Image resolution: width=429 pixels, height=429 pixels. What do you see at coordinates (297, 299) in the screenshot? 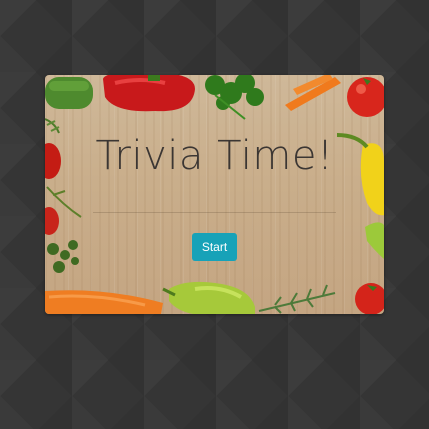
I see `rosemary-image` at bounding box center [297, 299].